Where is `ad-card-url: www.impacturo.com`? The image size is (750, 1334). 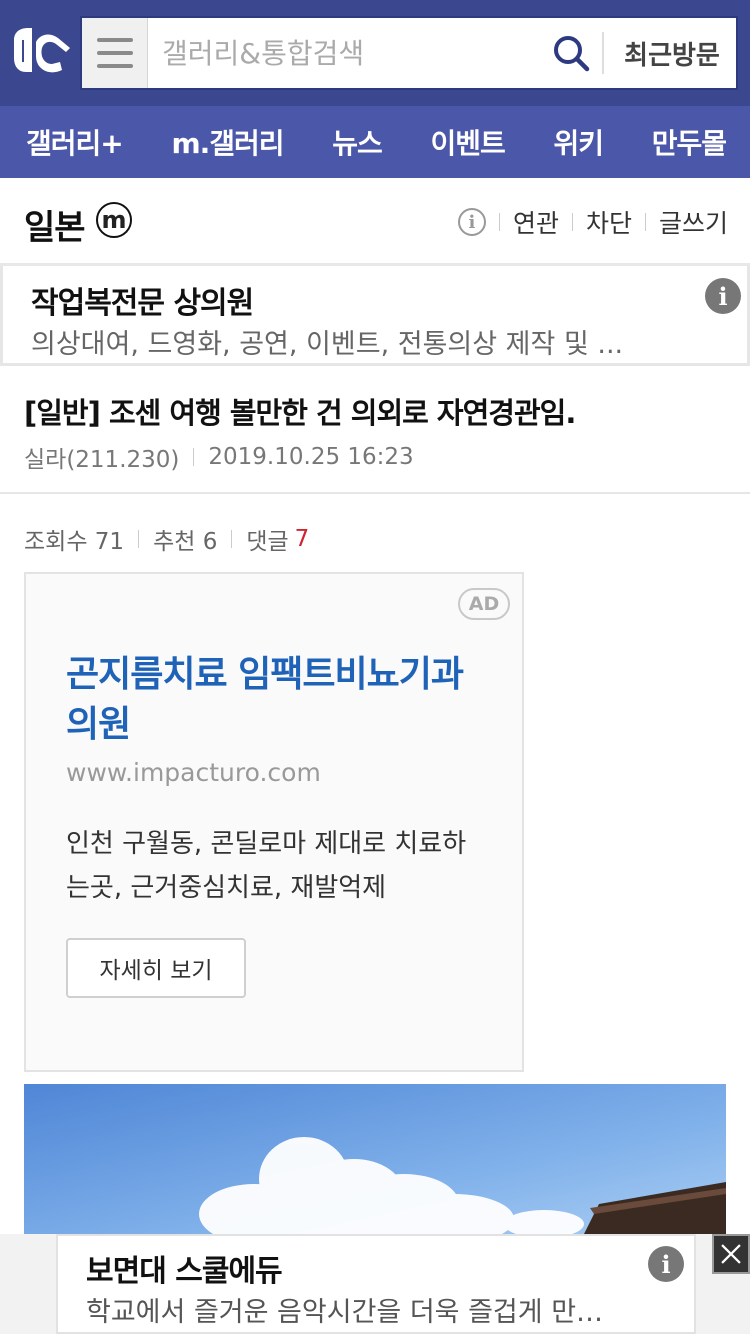 ad-card-url: www.impacturo.com is located at coordinates (193, 772).